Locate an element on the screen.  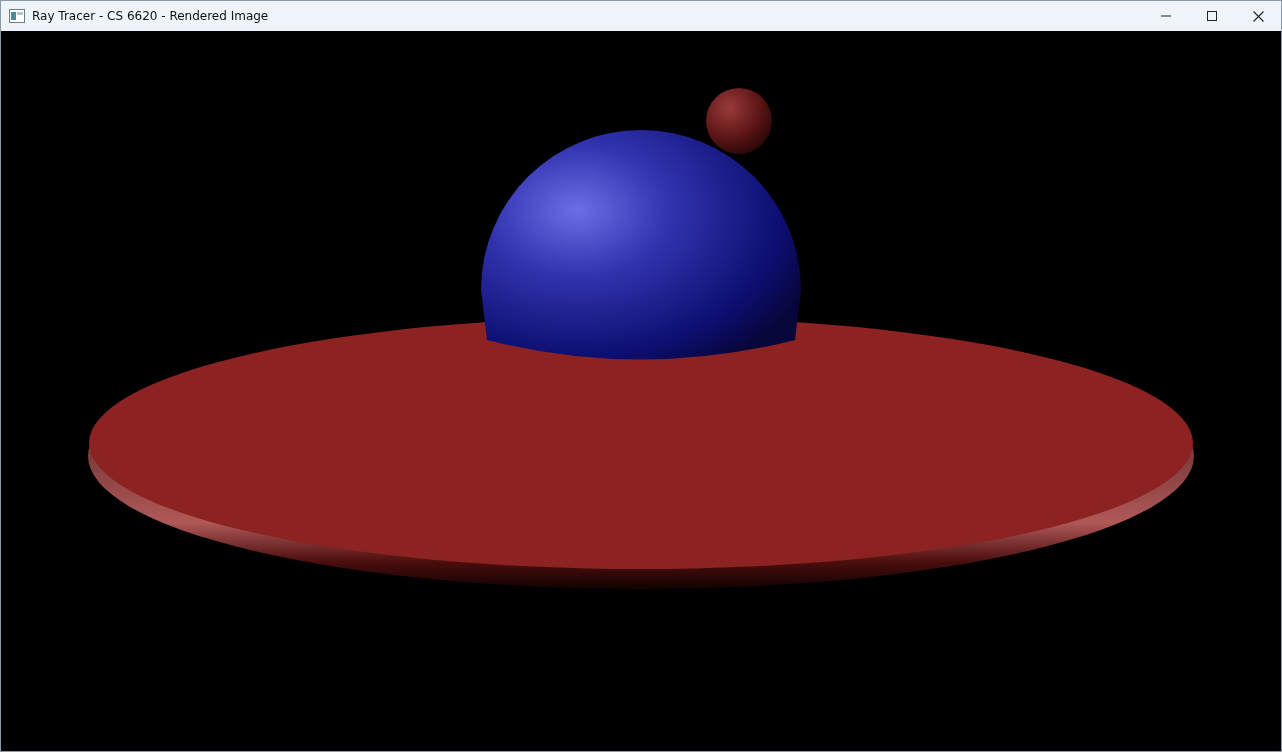
app-window-icon is located at coordinates (17, 16).